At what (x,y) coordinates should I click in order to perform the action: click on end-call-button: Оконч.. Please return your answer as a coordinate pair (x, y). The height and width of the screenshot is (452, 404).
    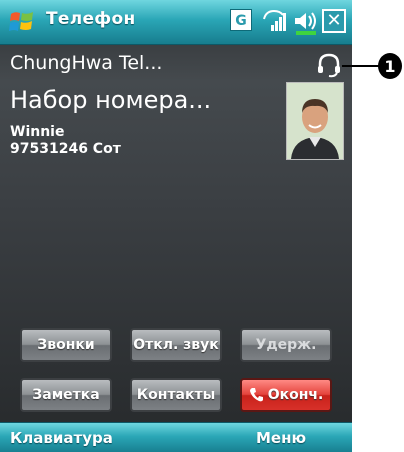
    Looking at the image, I should click on (286, 395).